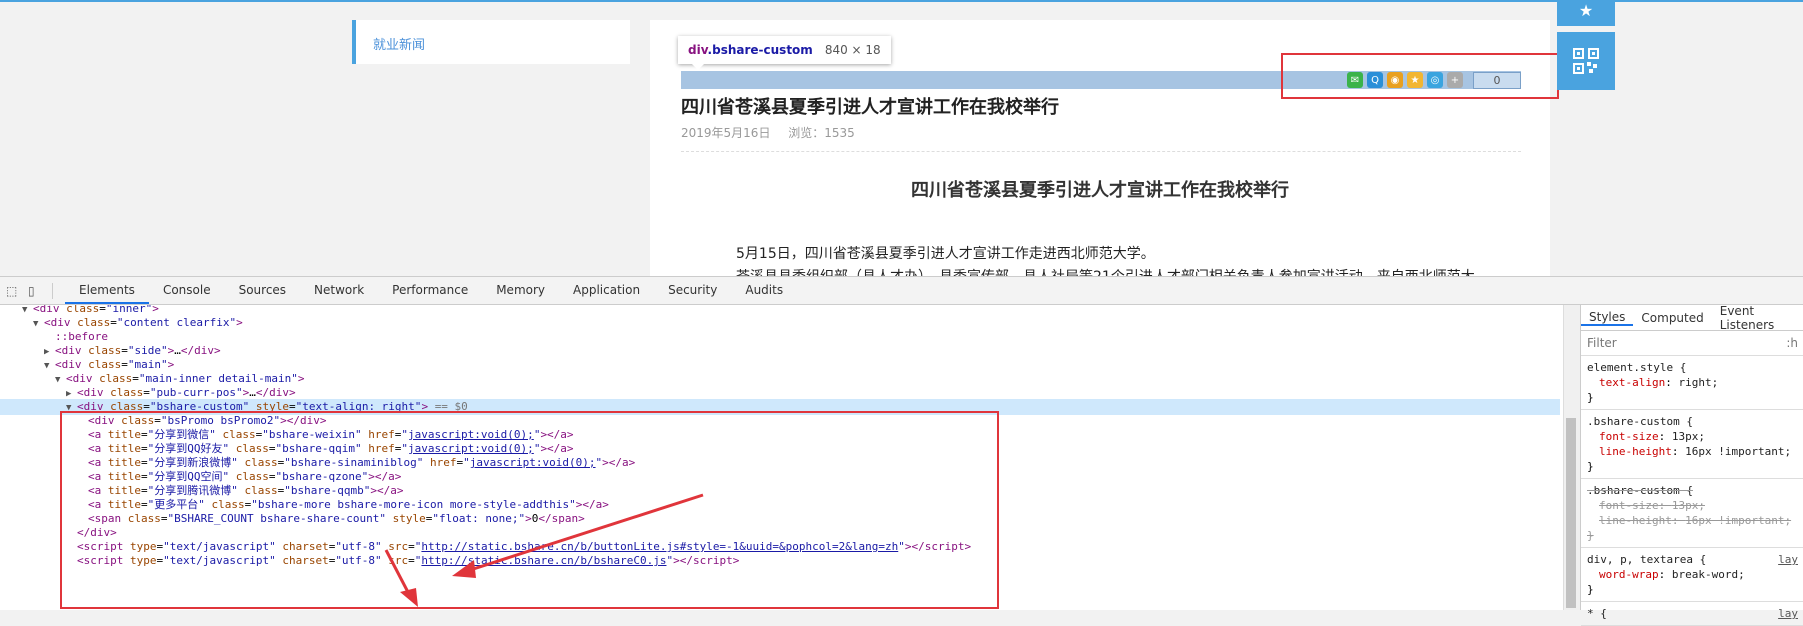 The width and height of the screenshot is (1803, 626). I want to click on article-paragraph-1: 5月15日，四川省苍溪县夏季引进人才宣讲工作走进西北师范大学。, so click(945, 254).